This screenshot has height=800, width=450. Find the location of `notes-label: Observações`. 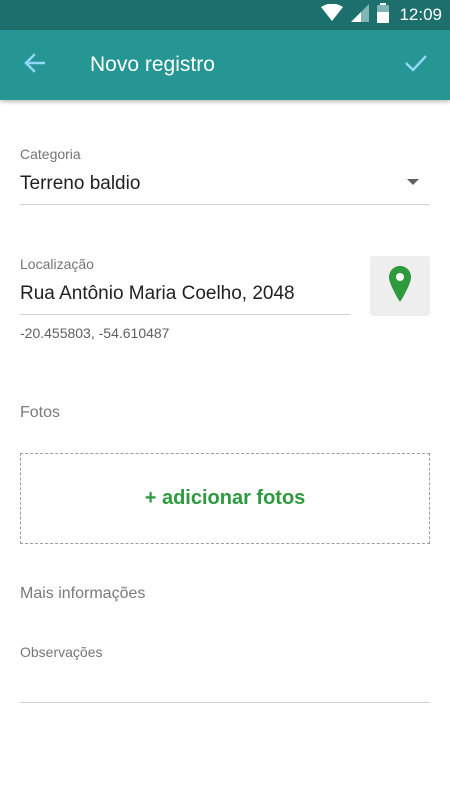

notes-label: Observações is located at coordinates (61, 652).